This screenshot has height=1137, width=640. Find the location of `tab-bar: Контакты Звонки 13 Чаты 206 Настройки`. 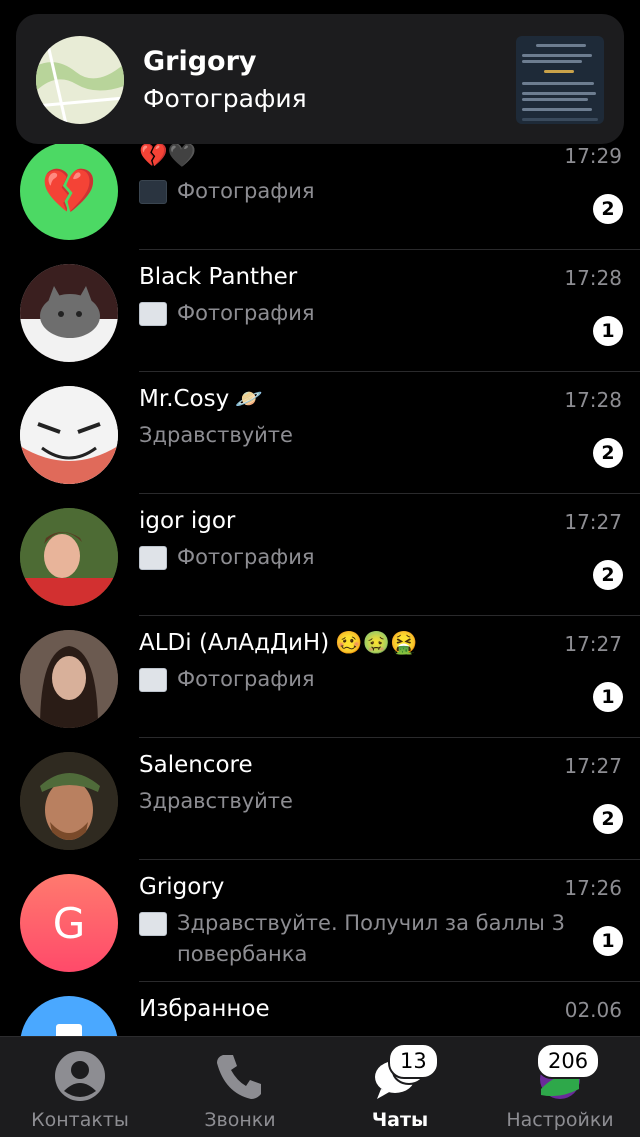

tab-bar: Контакты Звонки 13 Чаты 206 Настройки is located at coordinates (320, 1086).